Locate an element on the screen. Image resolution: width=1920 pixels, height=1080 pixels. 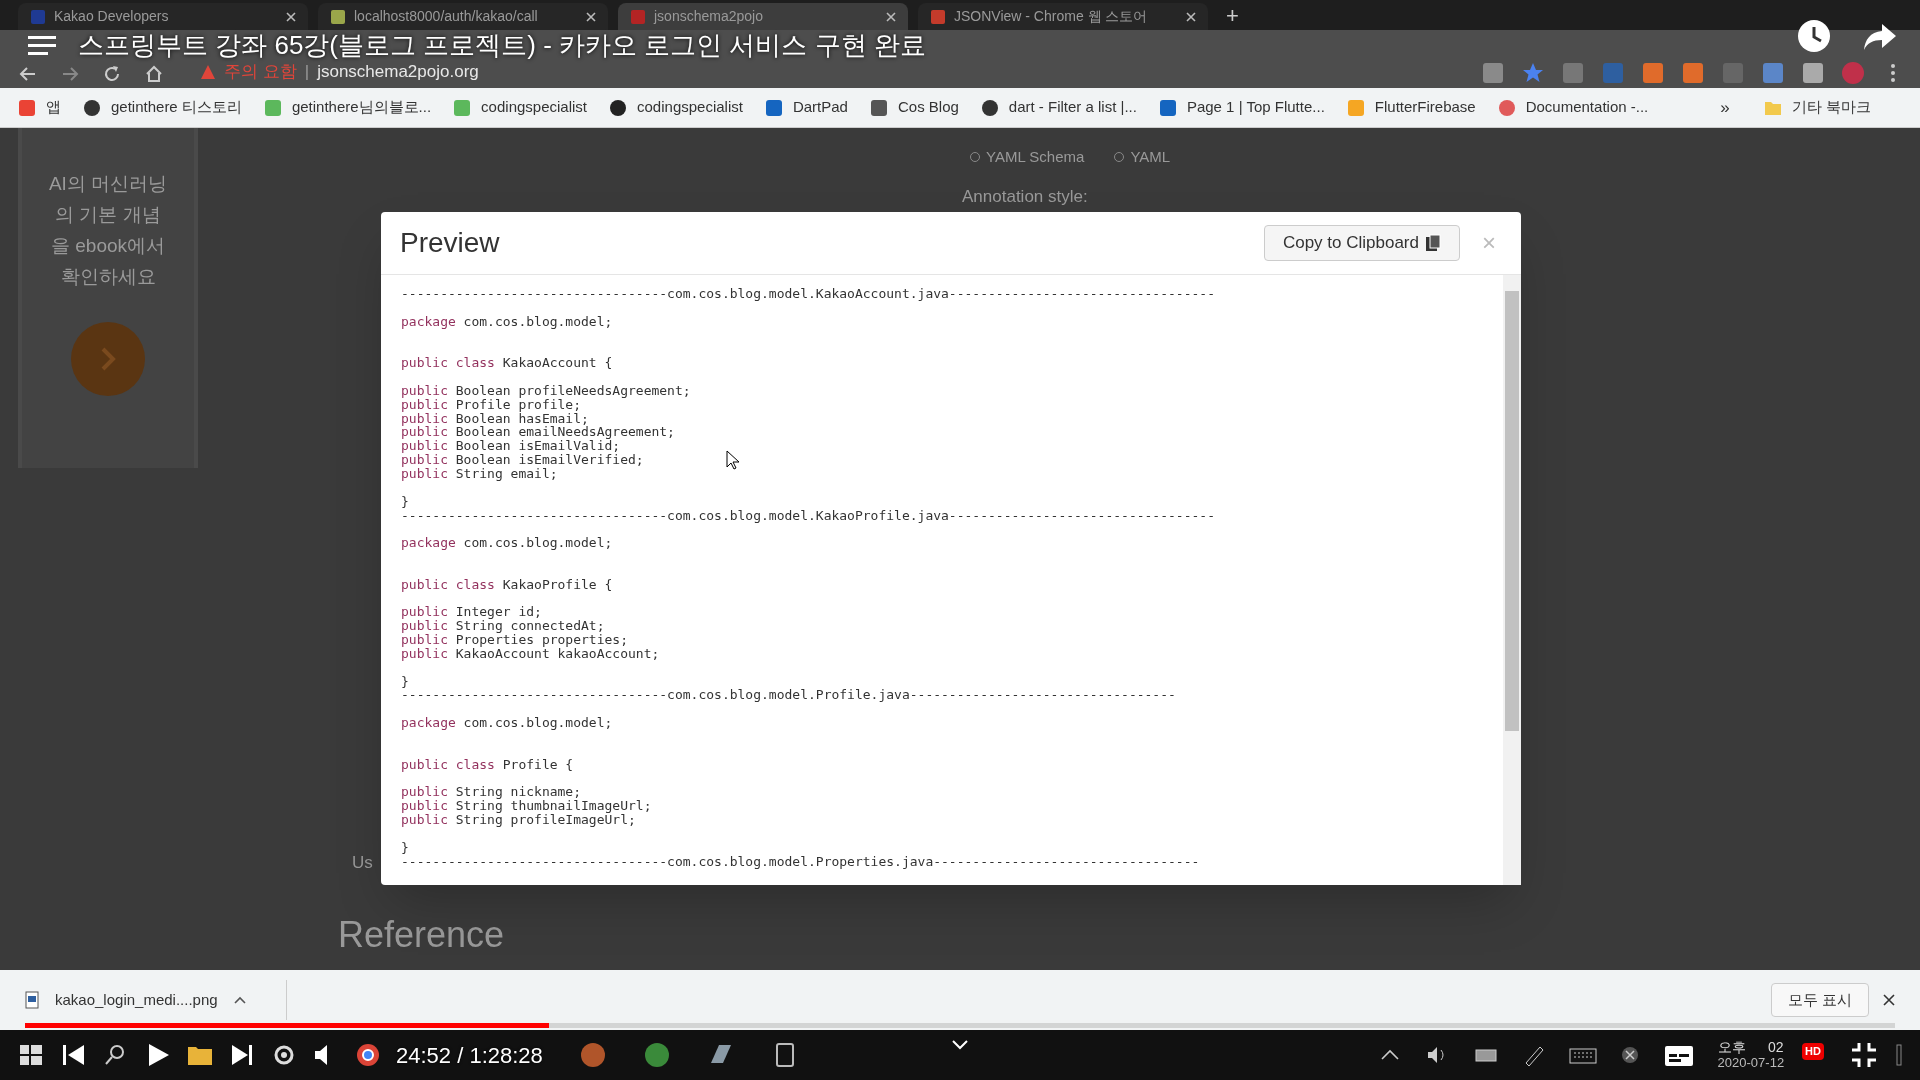
code-line: public Boolean profileNeedsAgreement; is located at coordinates (546, 390).